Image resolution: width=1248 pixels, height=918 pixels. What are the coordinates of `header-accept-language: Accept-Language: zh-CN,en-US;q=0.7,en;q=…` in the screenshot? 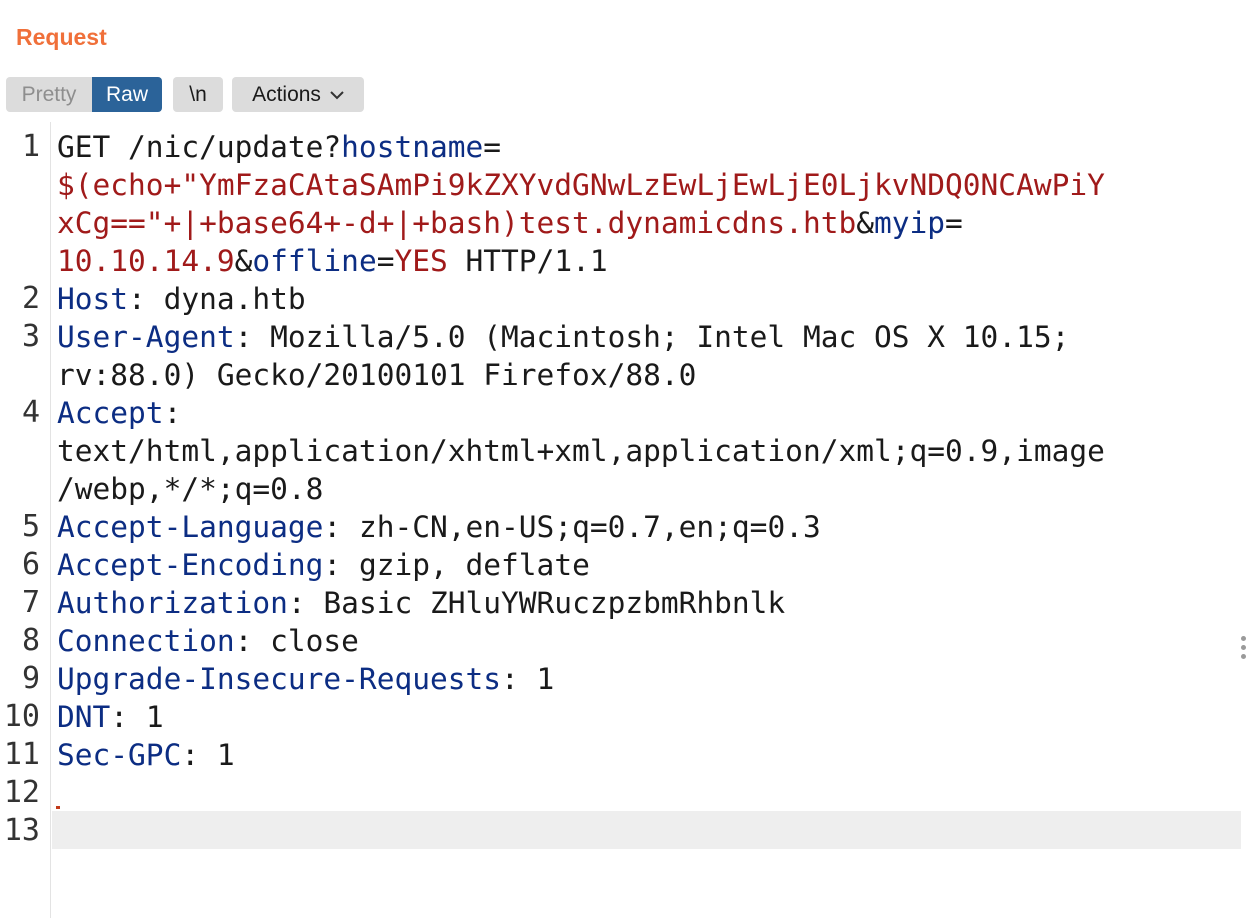 It's located at (439, 527).